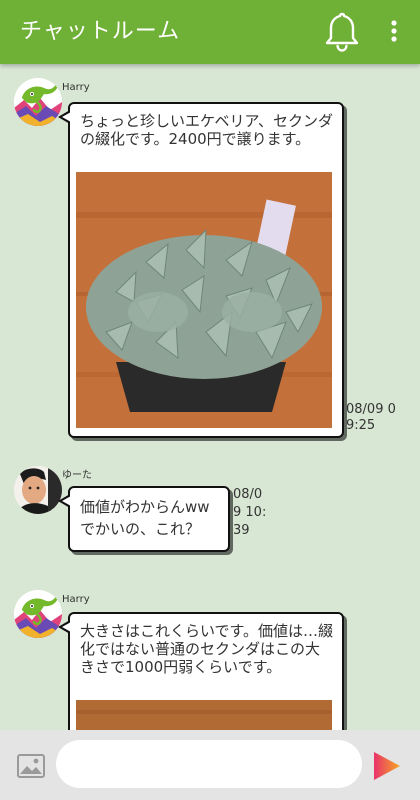 The image size is (420, 800). What do you see at coordinates (100, 31) in the screenshot?
I see `page-title: チャットルーム` at bounding box center [100, 31].